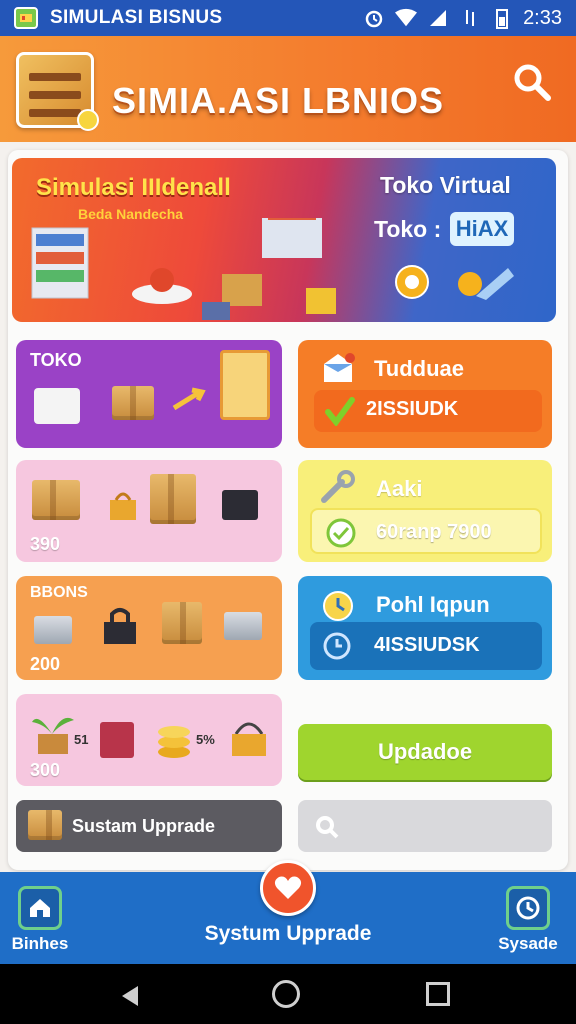 The width and height of the screenshot is (576, 1024). I want to click on heart-icon, so click(288, 888).